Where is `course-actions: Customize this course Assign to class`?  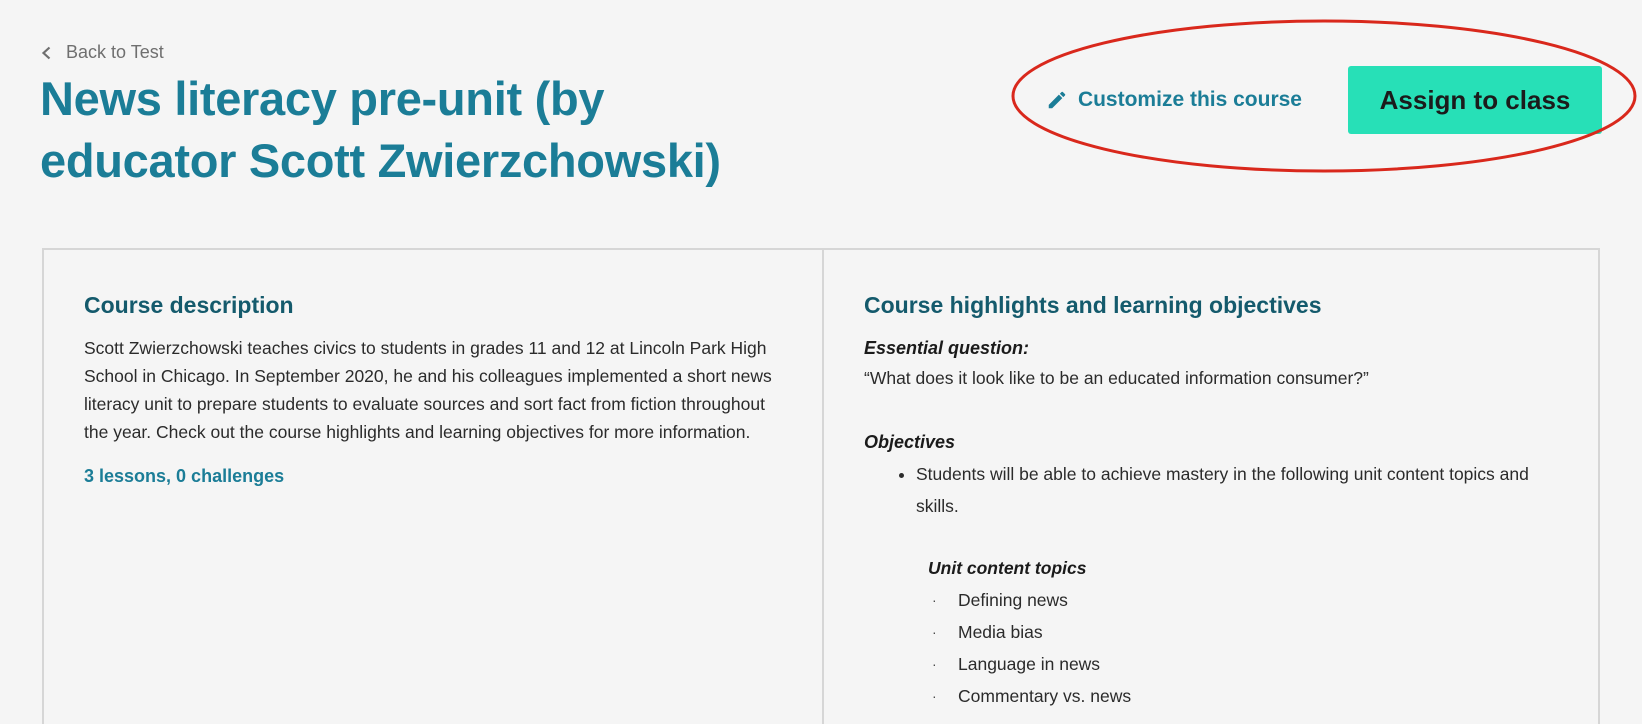
course-actions: Customize this course Assign to class is located at coordinates (1324, 100).